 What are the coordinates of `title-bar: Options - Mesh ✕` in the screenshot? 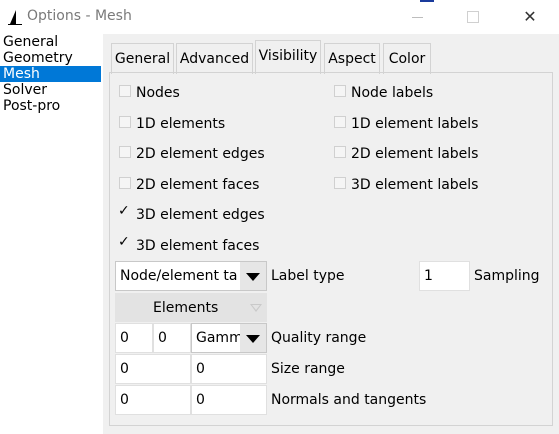 It's located at (279, 17).